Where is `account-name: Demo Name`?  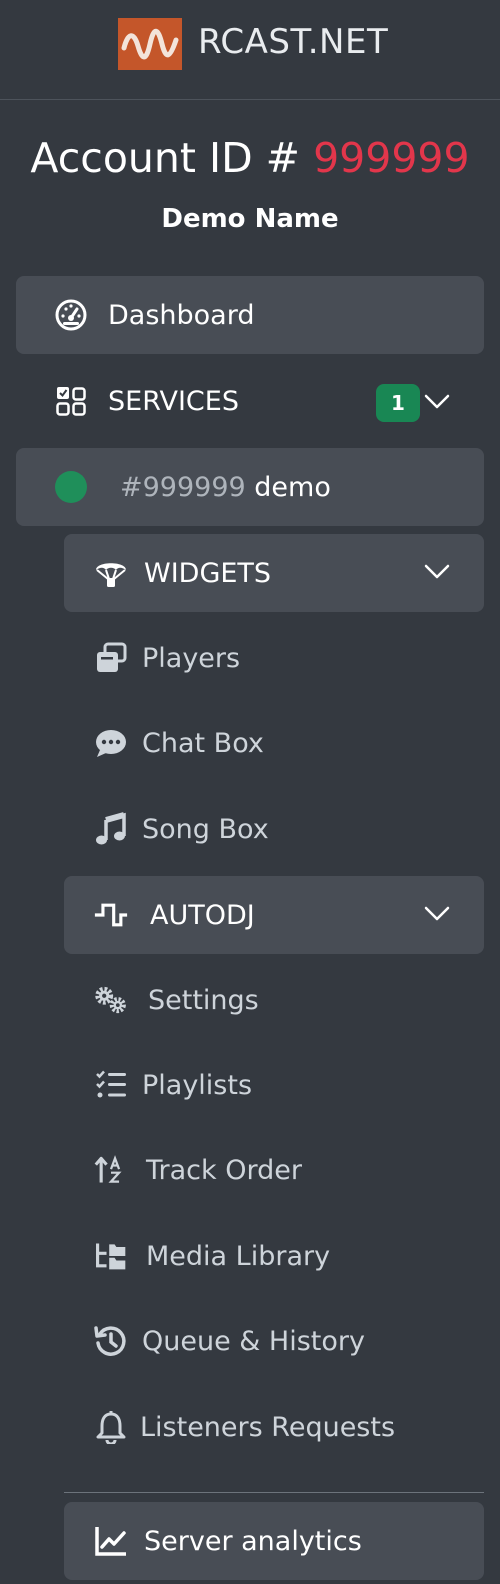 account-name: Demo Name is located at coordinates (250, 219).